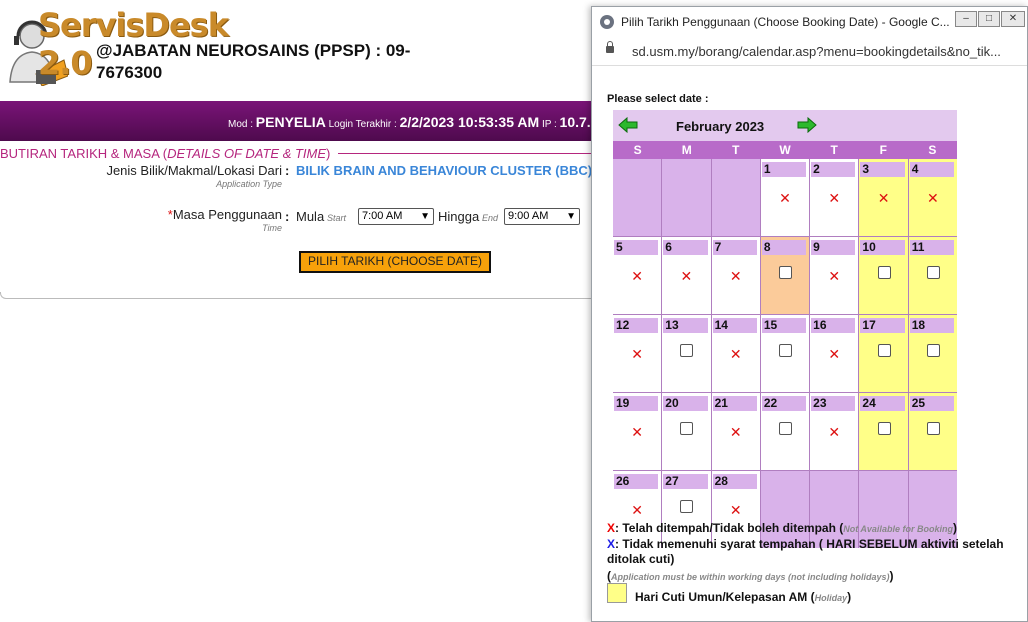 The image size is (1028, 622). I want to click on weekday-header: S M T W T F S, so click(785, 150).